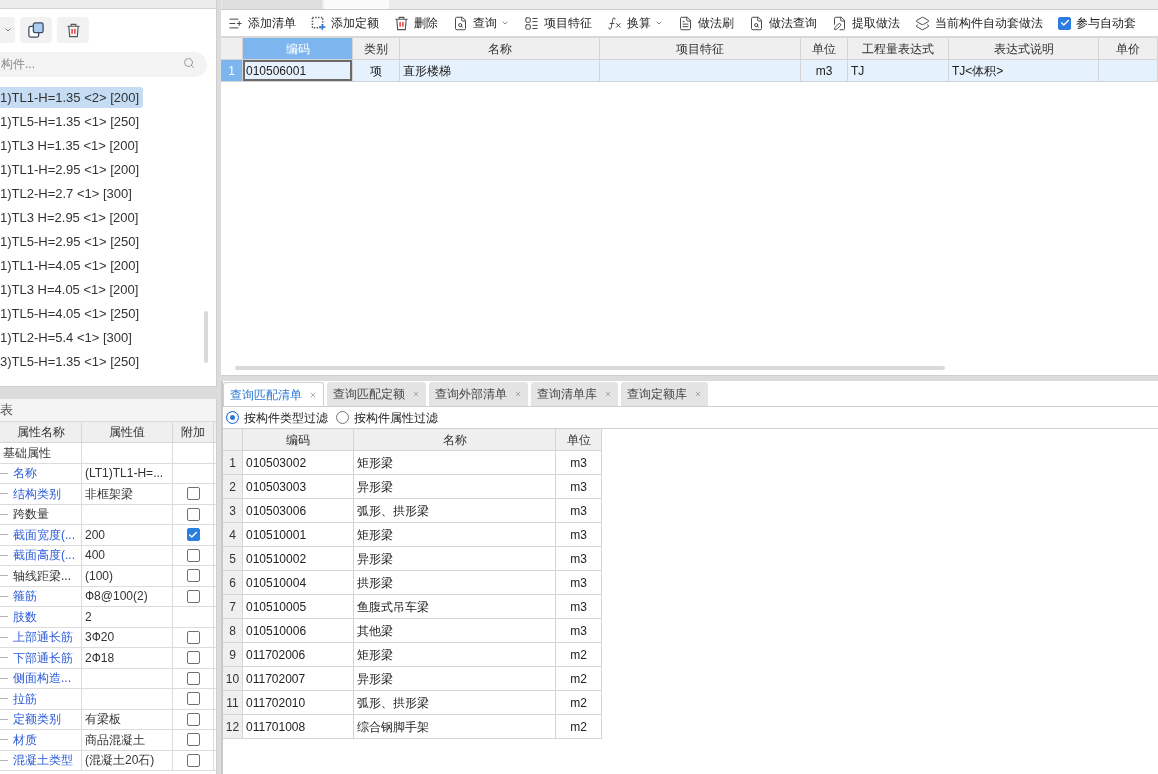 This screenshot has width=1158, height=774. What do you see at coordinates (574, 394) in the screenshot?
I see `tab: 查询清单库` at bounding box center [574, 394].